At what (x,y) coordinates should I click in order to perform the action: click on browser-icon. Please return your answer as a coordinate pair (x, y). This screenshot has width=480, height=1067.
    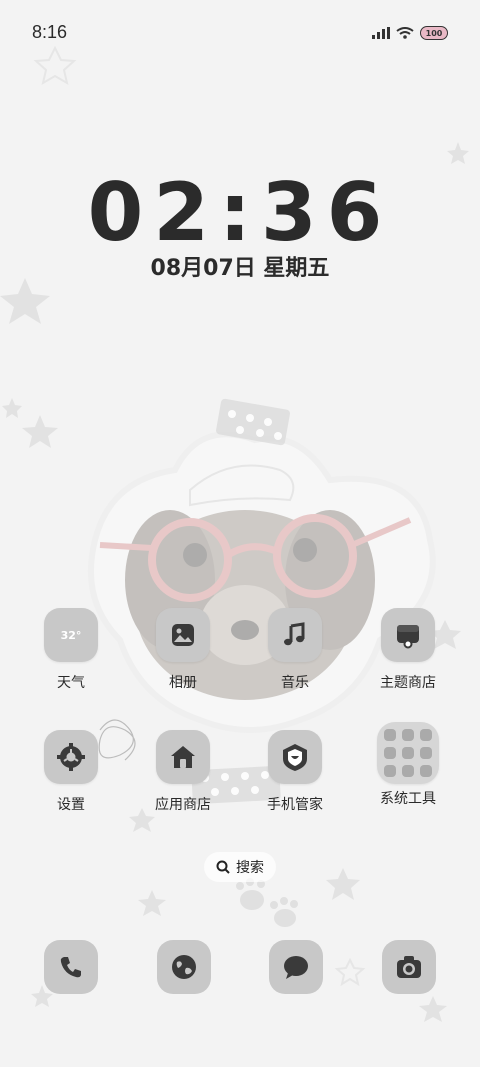
    Looking at the image, I should click on (184, 967).